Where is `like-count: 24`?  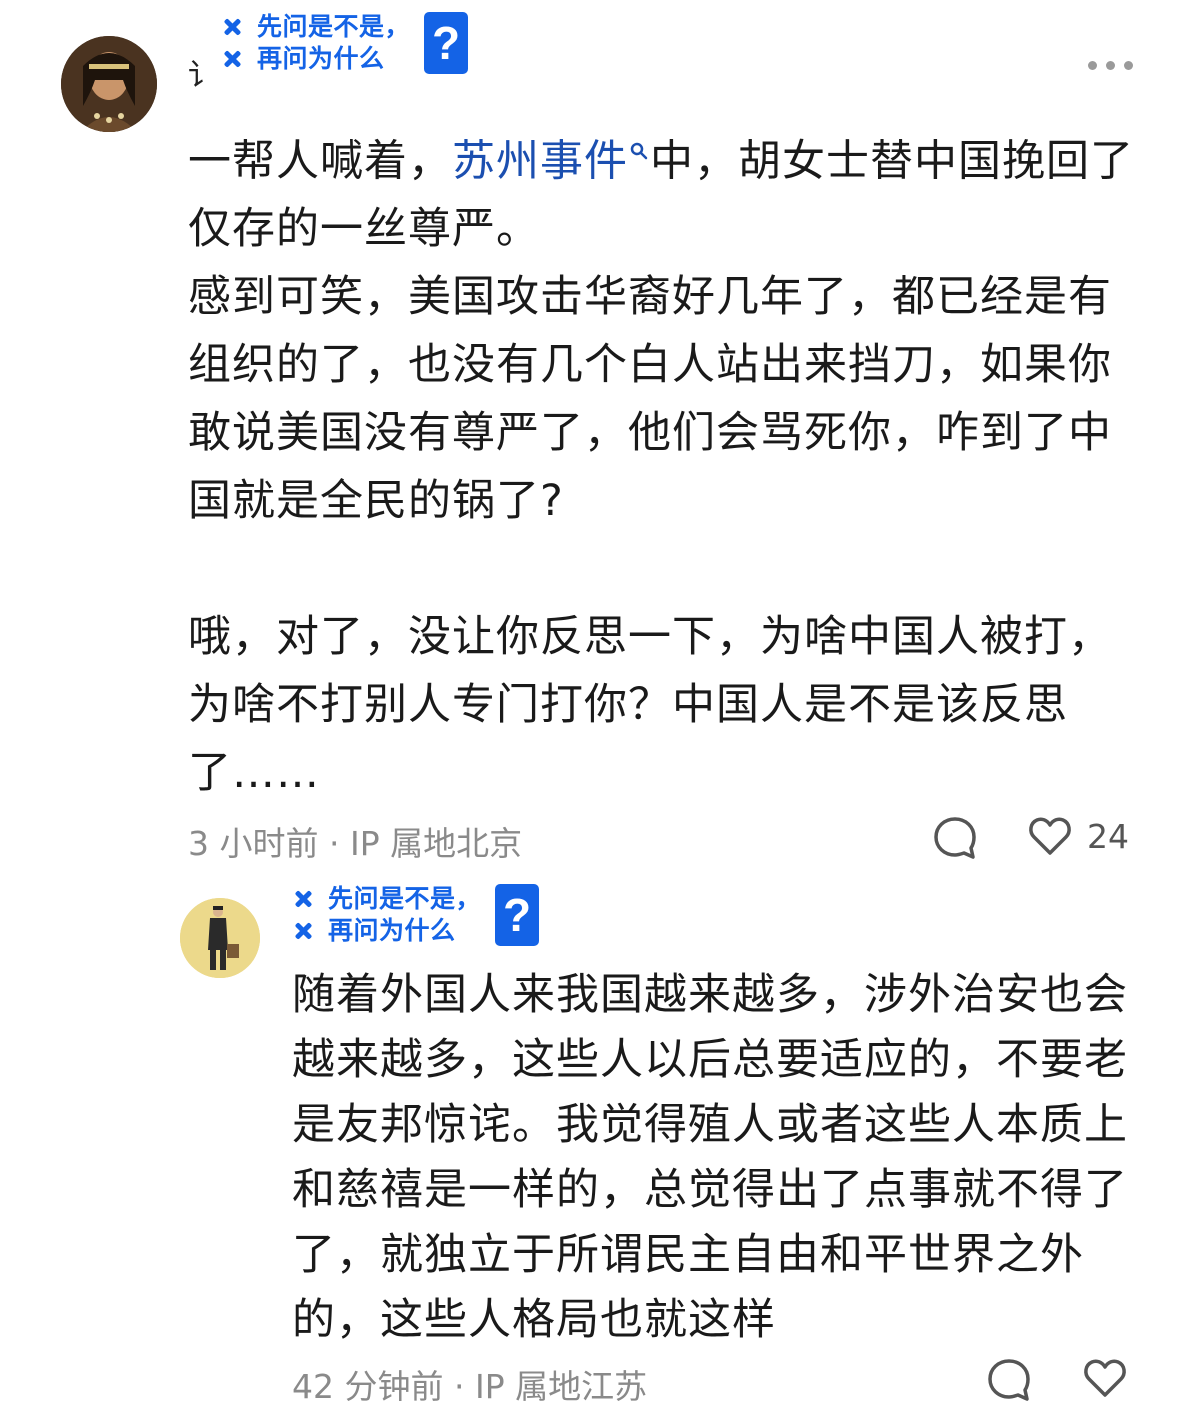
like-count: 24 is located at coordinates (1108, 836).